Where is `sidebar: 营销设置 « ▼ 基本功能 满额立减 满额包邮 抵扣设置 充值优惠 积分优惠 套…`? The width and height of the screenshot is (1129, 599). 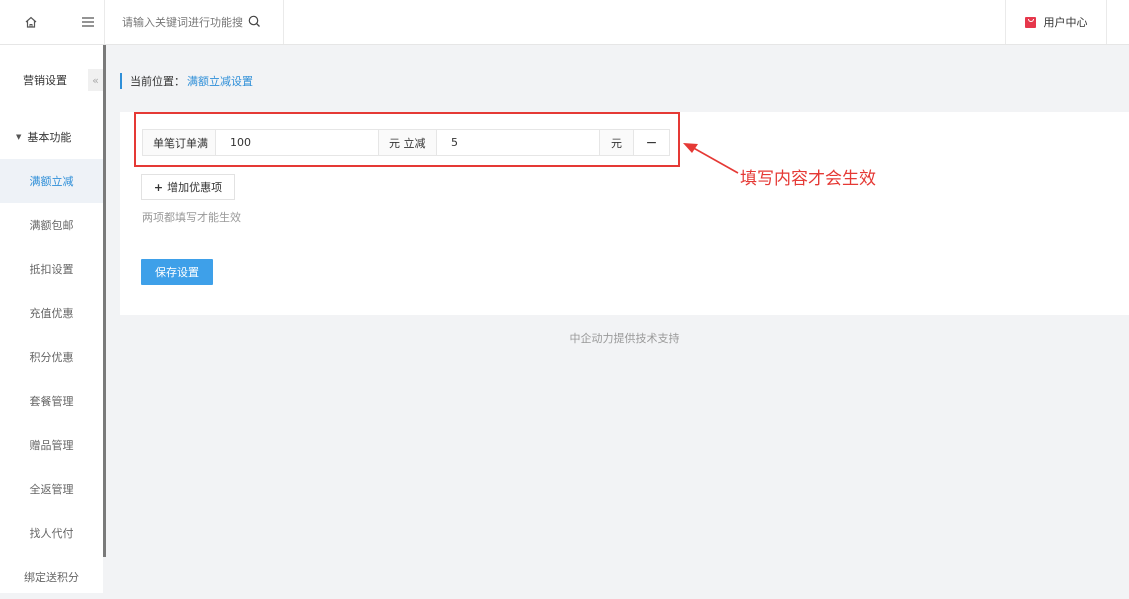
sidebar: 营销设置 « ▼ 基本功能 满额立减 满额包邮 抵扣设置 充值优惠 积分优惠 套… is located at coordinates (51, 319).